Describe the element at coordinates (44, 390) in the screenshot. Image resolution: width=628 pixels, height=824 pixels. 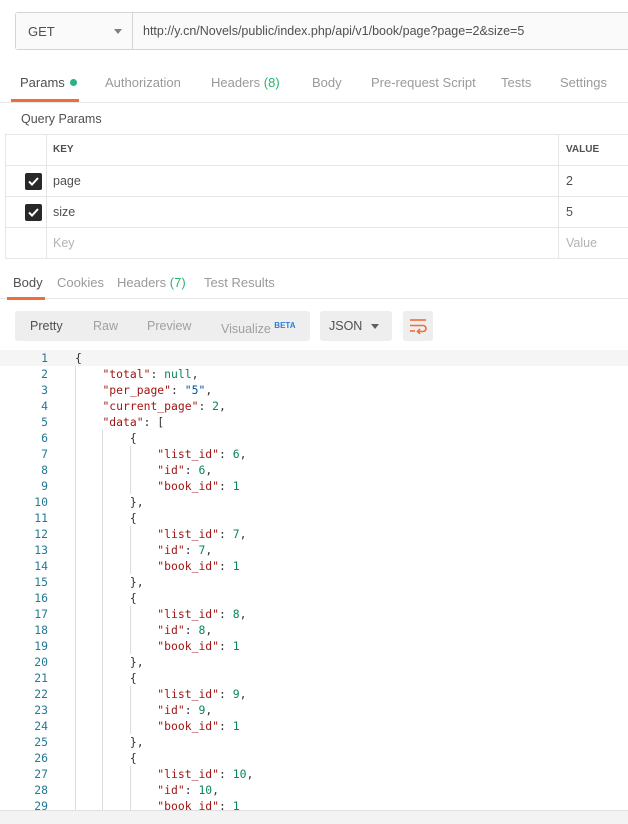
I see `line-number: 3` at that location.